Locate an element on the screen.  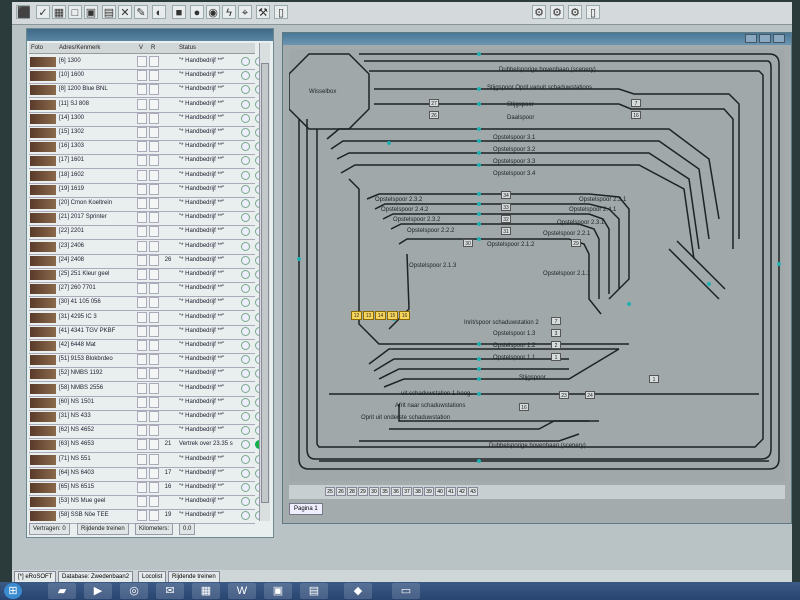
media-icon: ▶ is located at coordinates (98, 591).